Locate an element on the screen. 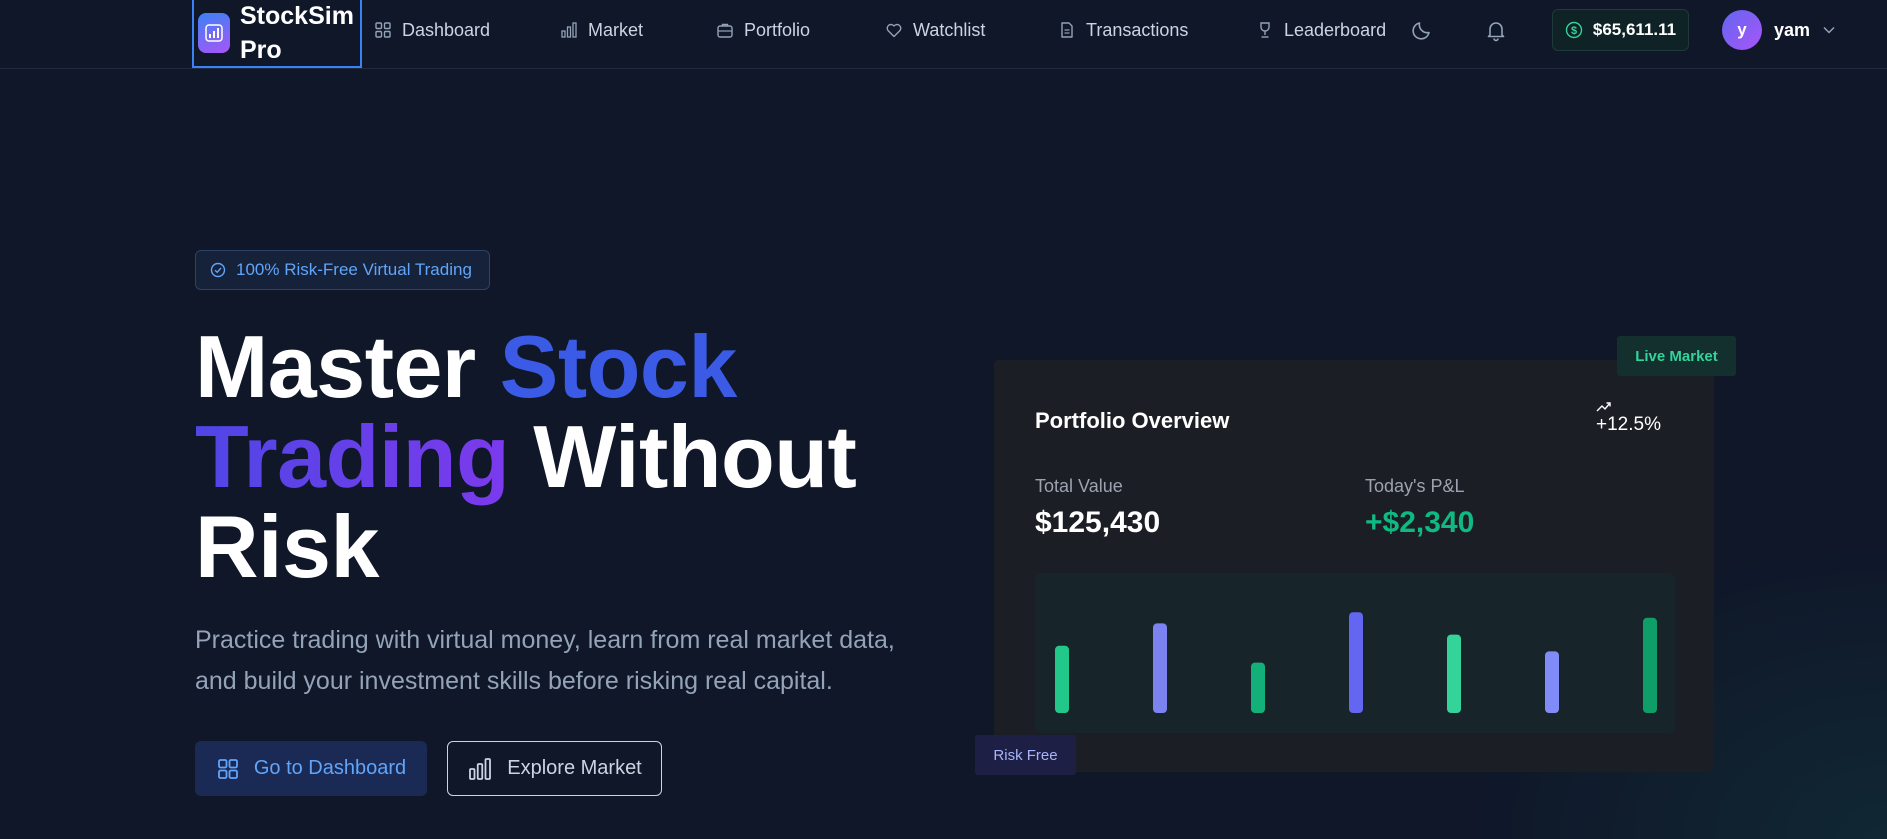 The width and height of the screenshot is (1887, 839). balance-amount: $65,611.11 is located at coordinates (1634, 29).